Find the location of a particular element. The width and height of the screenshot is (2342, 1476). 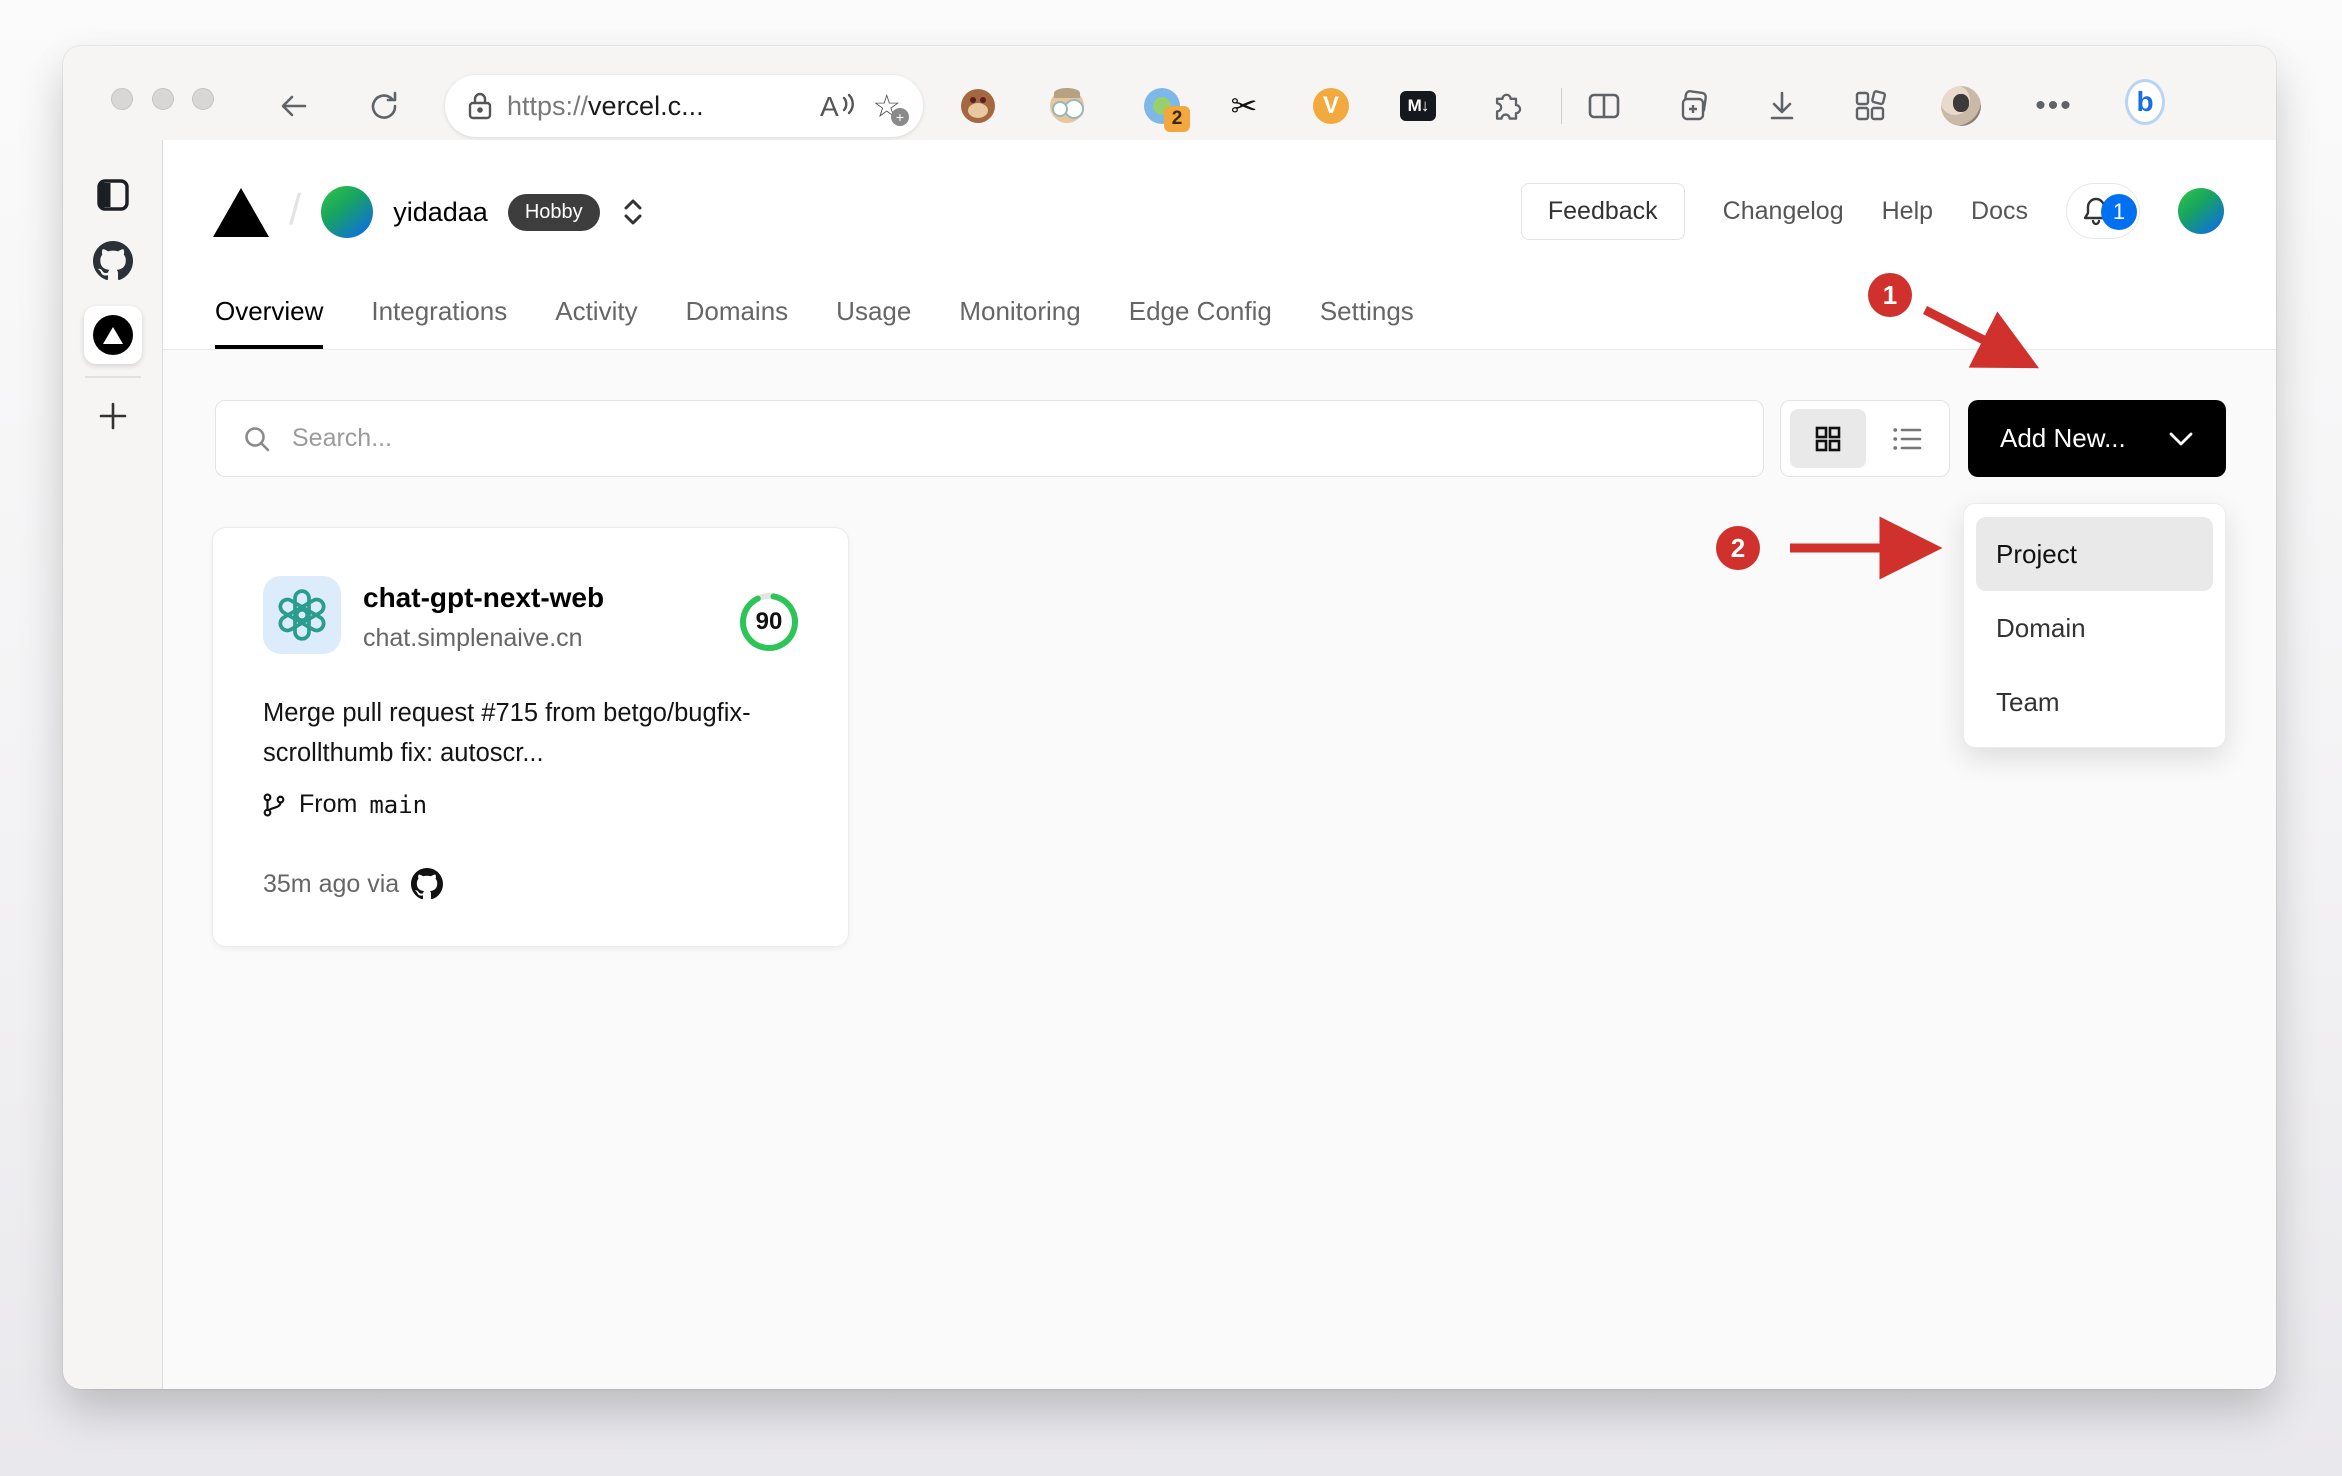

branch-row: From main is located at coordinates (344, 804).